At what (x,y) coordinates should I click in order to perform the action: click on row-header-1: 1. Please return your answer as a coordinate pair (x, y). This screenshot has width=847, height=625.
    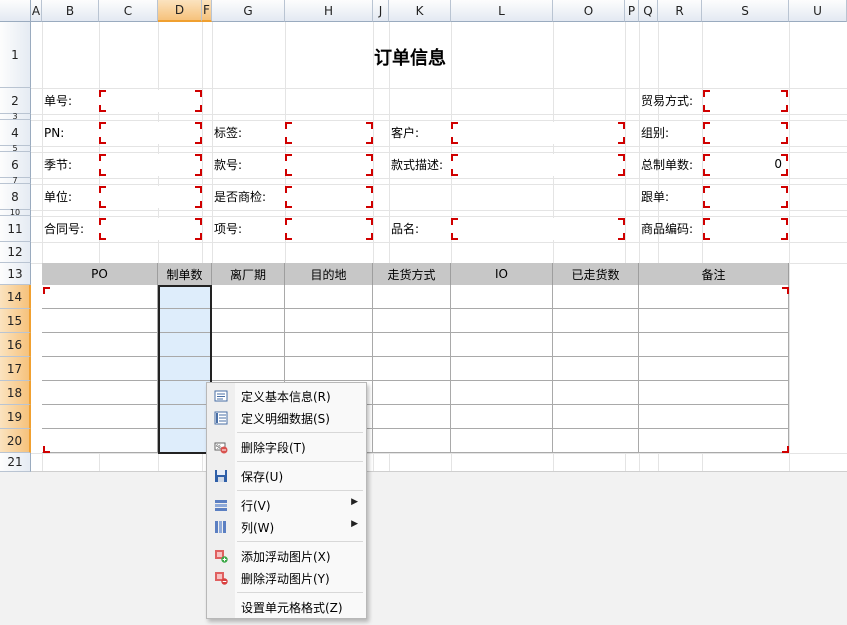
    Looking at the image, I should click on (15, 55).